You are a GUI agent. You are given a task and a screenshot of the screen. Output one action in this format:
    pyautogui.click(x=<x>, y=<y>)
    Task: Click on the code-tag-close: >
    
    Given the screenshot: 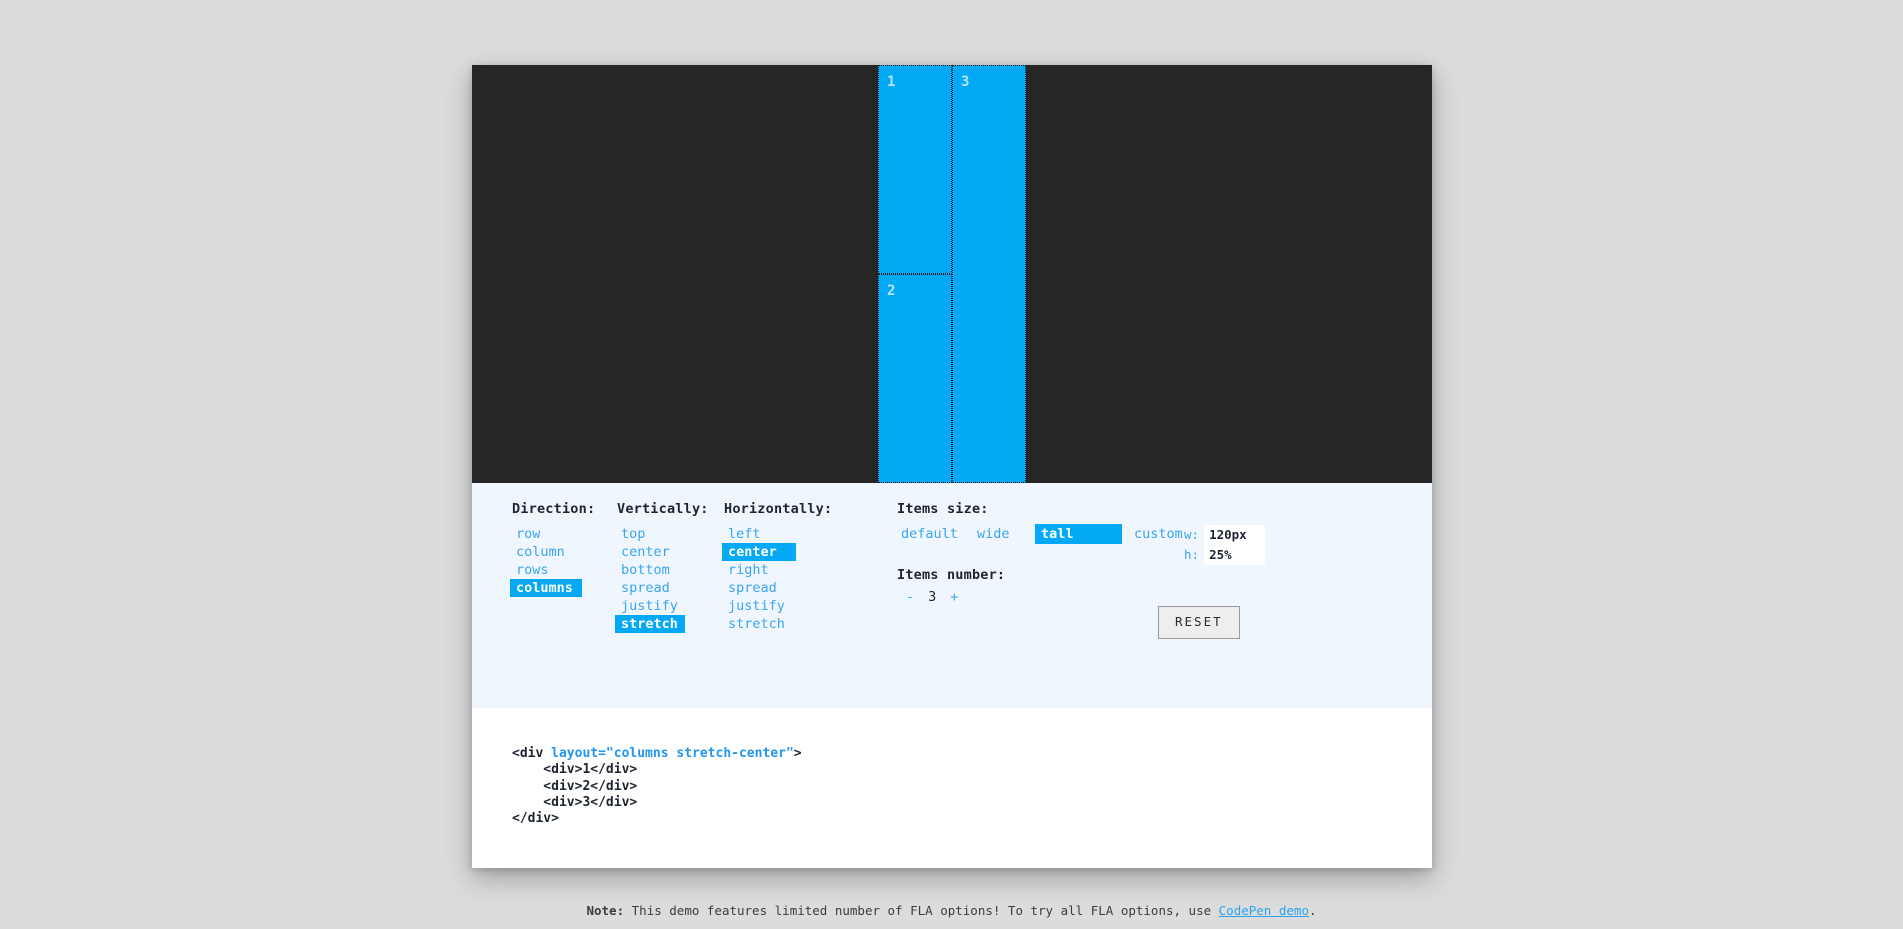 What is the action you would take?
    pyautogui.click(x=797, y=753)
    